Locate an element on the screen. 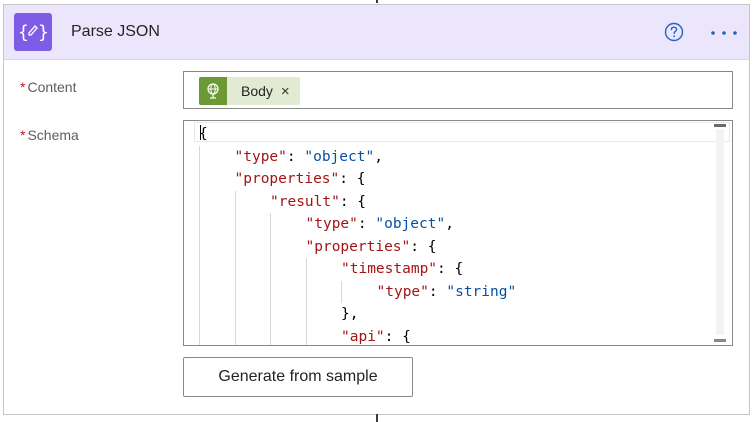 The image size is (755, 422). code-line: }, is located at coordinates (458, 314).